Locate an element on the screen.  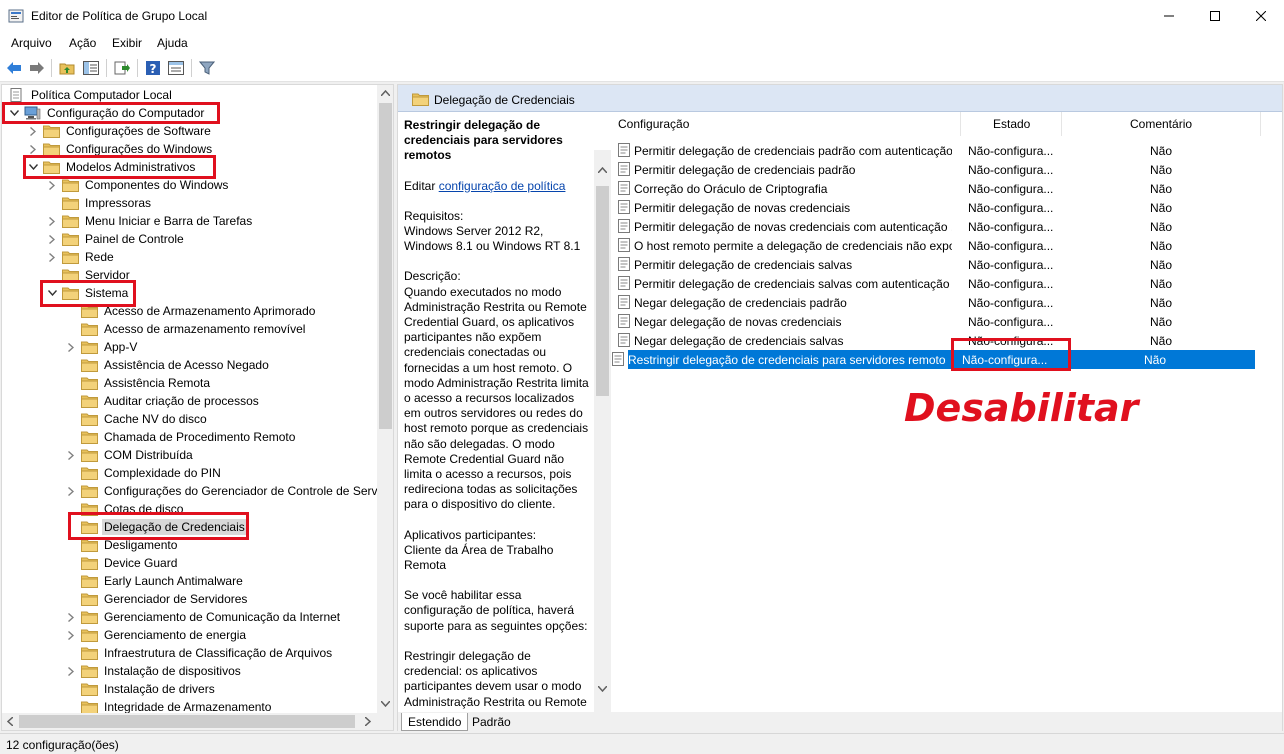
tree-node: Complexidade do PIN is located at coordinates (144, 473).